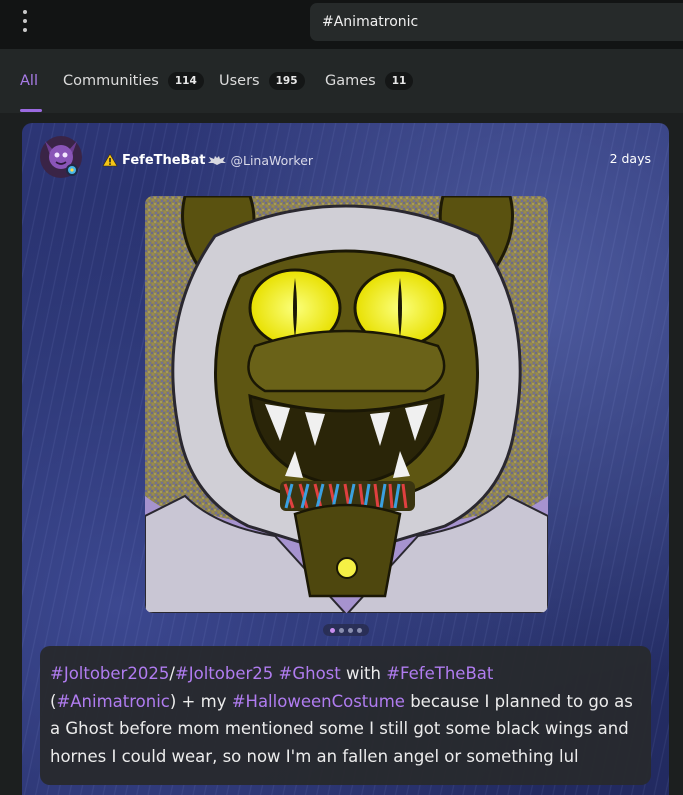 The image size is (683, 795). What do you see at coordinates (112, 701) in the screenshot?
I see `hashtag-animatronic: #Animatronic` at bounding box center [112, 701].